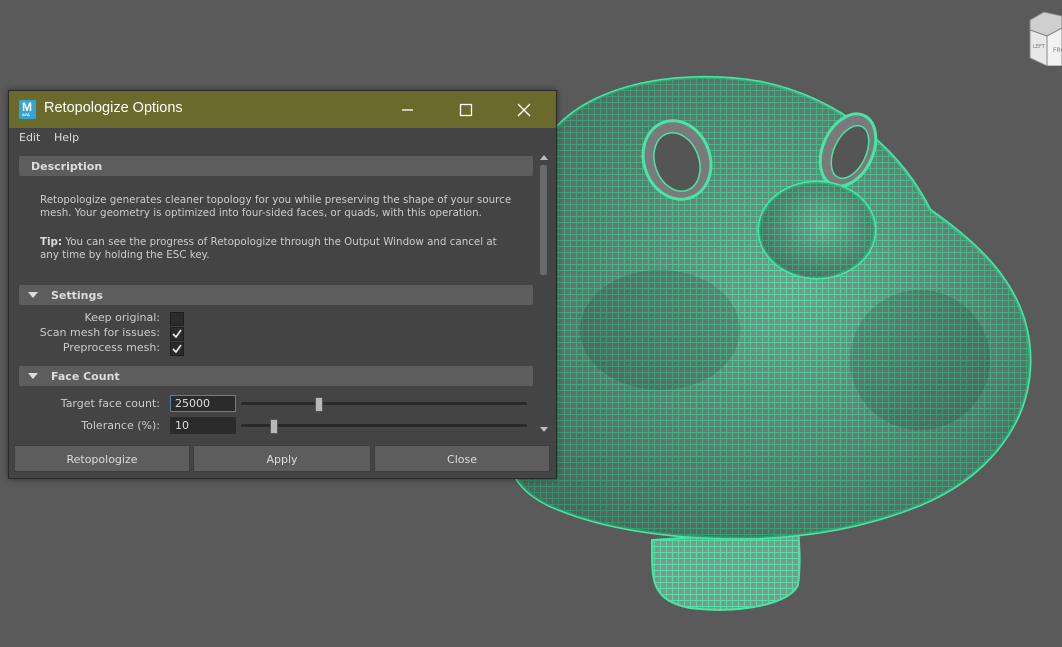 This screenshot has width=1062, height=647. What do you see at coordinates (544, 294) in the screenshot?
I see `vertical-scrollbar` at bounding box center [544, 294].